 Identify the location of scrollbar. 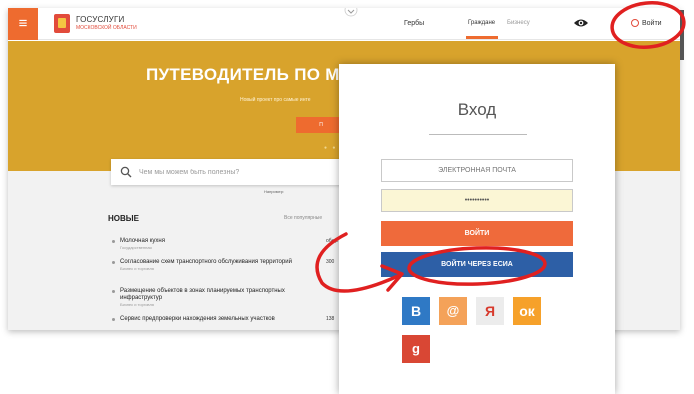
(682, 35).